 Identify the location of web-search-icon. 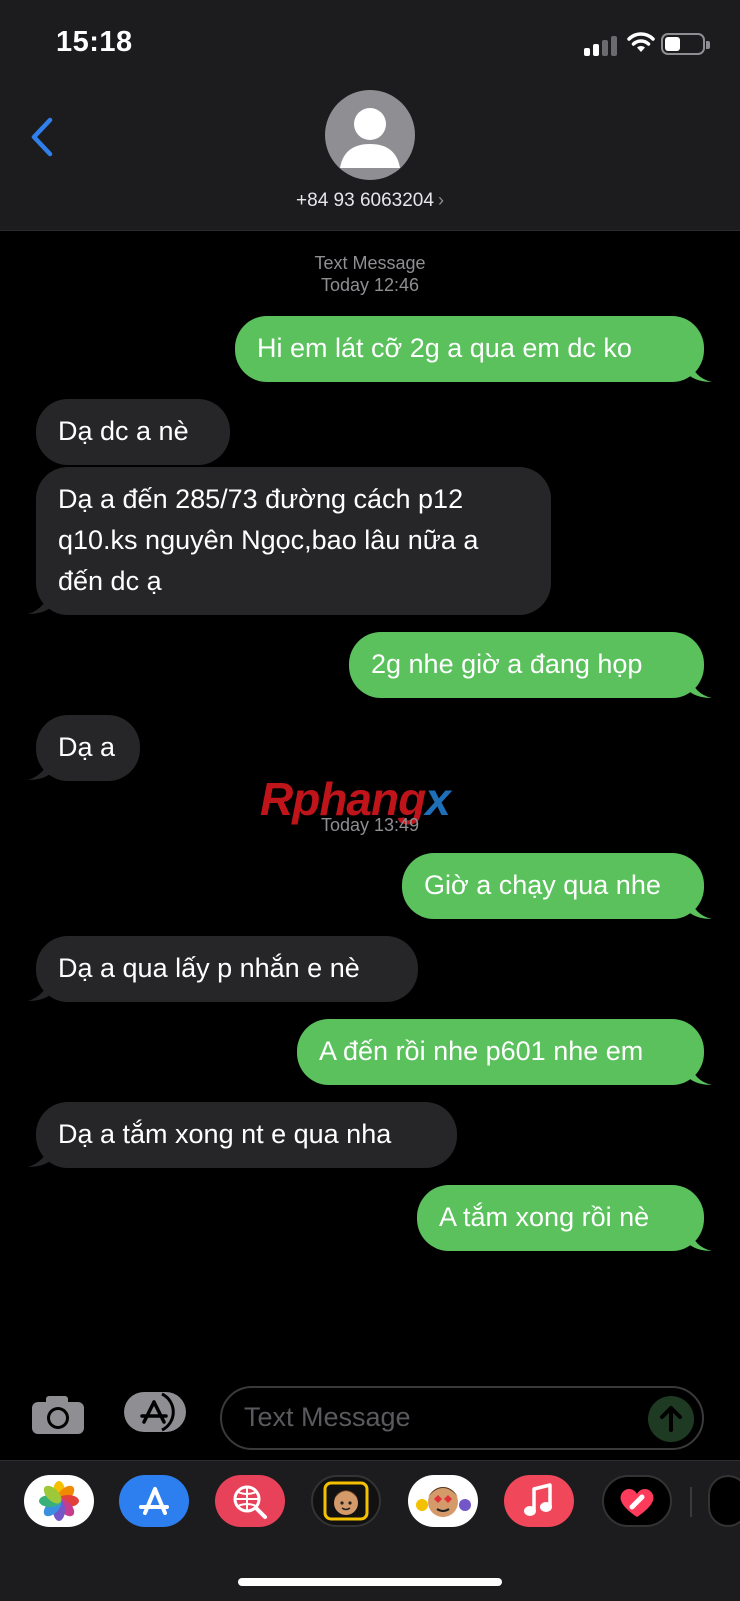
(250, 1501).